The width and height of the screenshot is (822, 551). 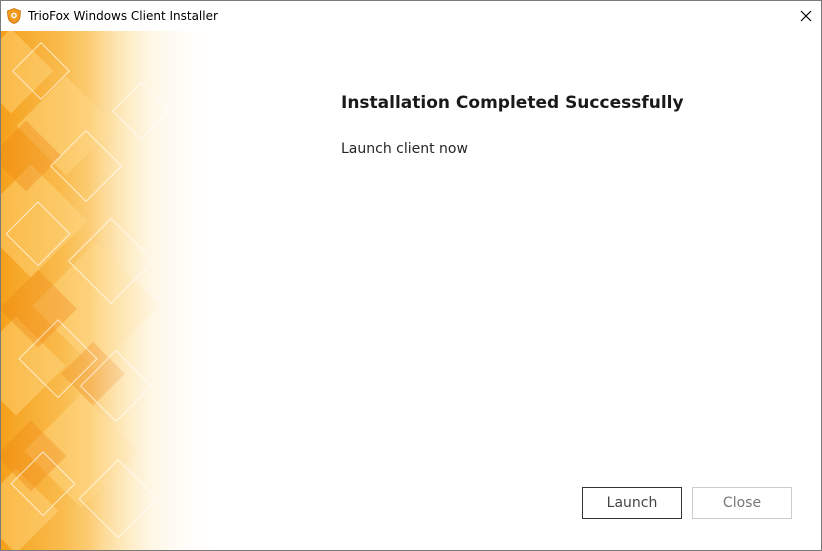 I want to click on window-title: TrioFox Windows Client Installer, so click(x=123, y=16).